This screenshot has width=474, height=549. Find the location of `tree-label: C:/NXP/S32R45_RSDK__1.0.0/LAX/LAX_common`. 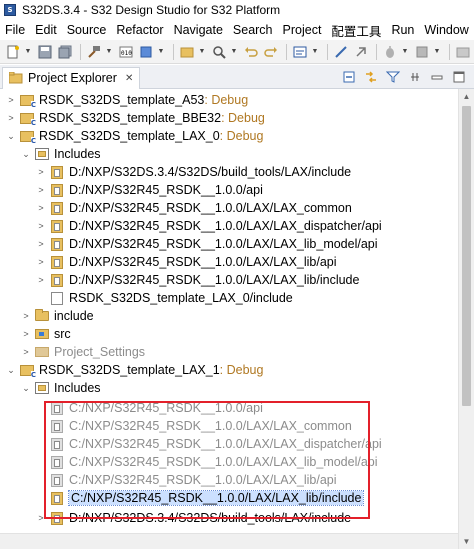

tree-label: C:/NXP/S32R45_RSDK__1.0.0/LAX/LAX_common is located at coordinates (210, 426).